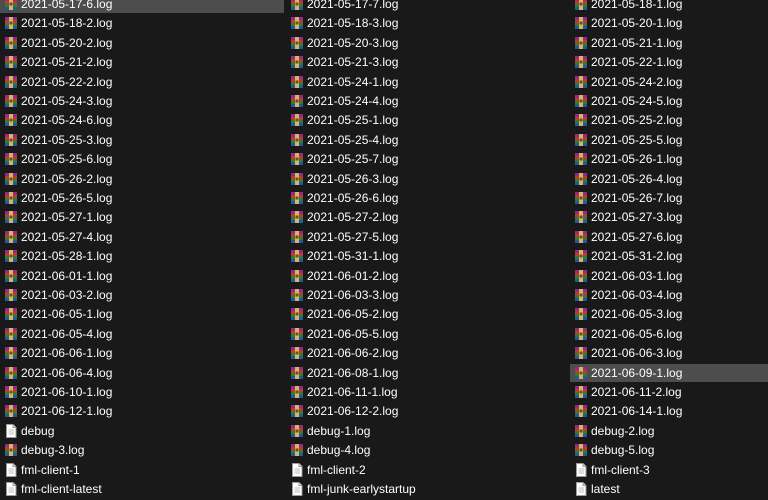  What do you see at coordinates (142, 334) in the screenshot?
I see `file-item: 2021-06-05-4.log` at bounding box center [142, 334].